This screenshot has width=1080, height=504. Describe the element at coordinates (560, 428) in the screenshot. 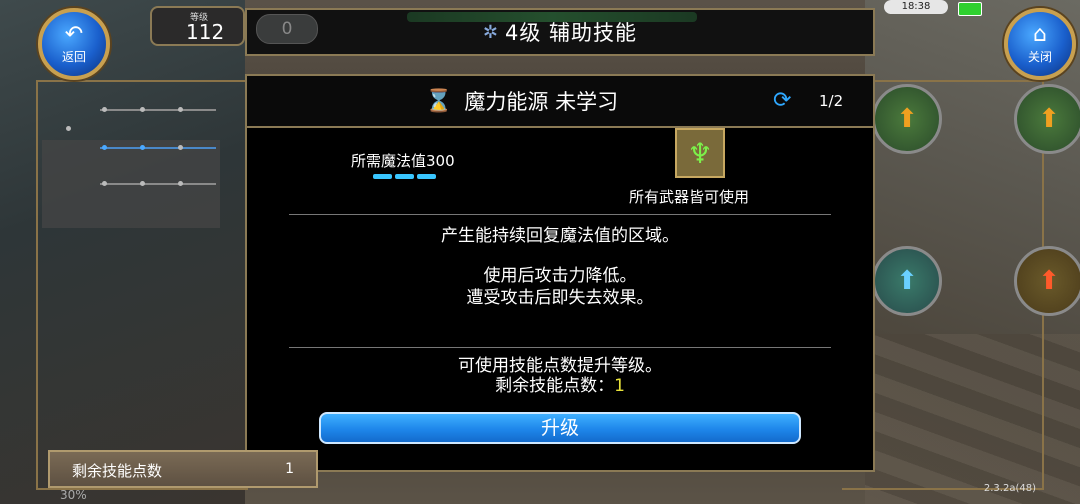

I see `upgrade-button: 升级` at that location.